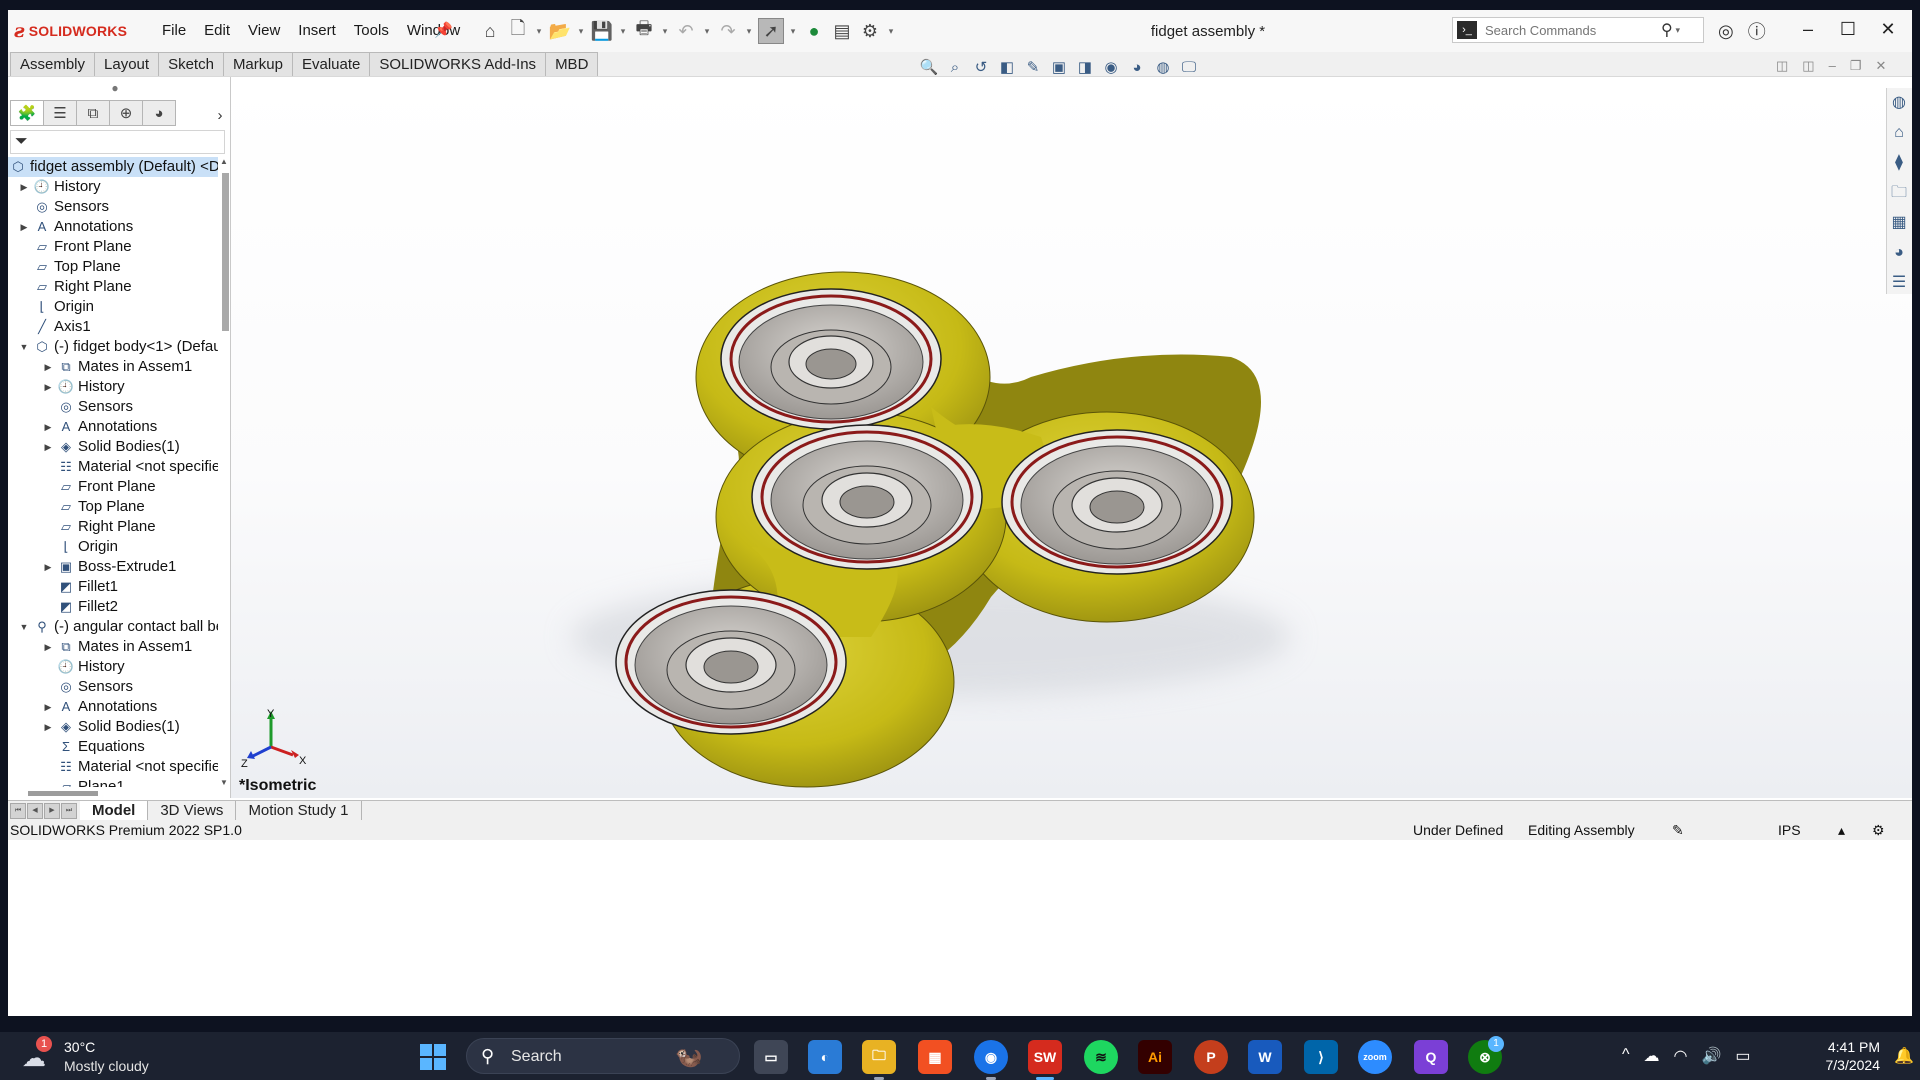 Image resolution: width=1920 pixels, height=1080 pixels. Describe the element at coordinates (1808, 66) in the screenshot. I see `viewport-split-icon: ◫` at that location.